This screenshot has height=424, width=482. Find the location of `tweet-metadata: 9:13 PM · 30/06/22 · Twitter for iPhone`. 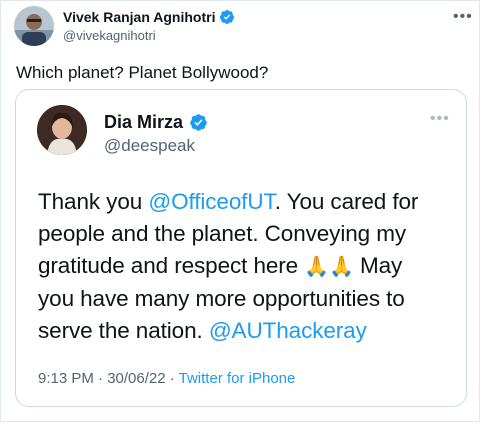

tweet-metadata: 9:13 PM · 30/06/22 · Twitter for iPhone is located at coordinates (166, 378).